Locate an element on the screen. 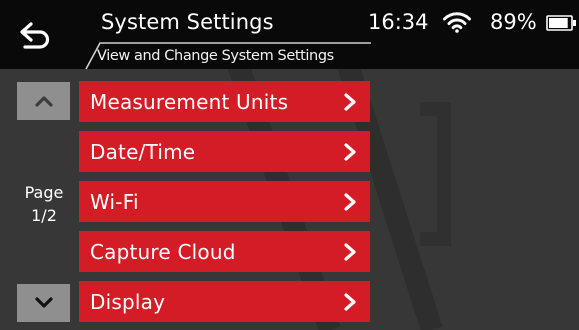 The height and width of the screenshot is (330, 579). page-indicator: Page 1/2 is located at coordinates (44, 204).